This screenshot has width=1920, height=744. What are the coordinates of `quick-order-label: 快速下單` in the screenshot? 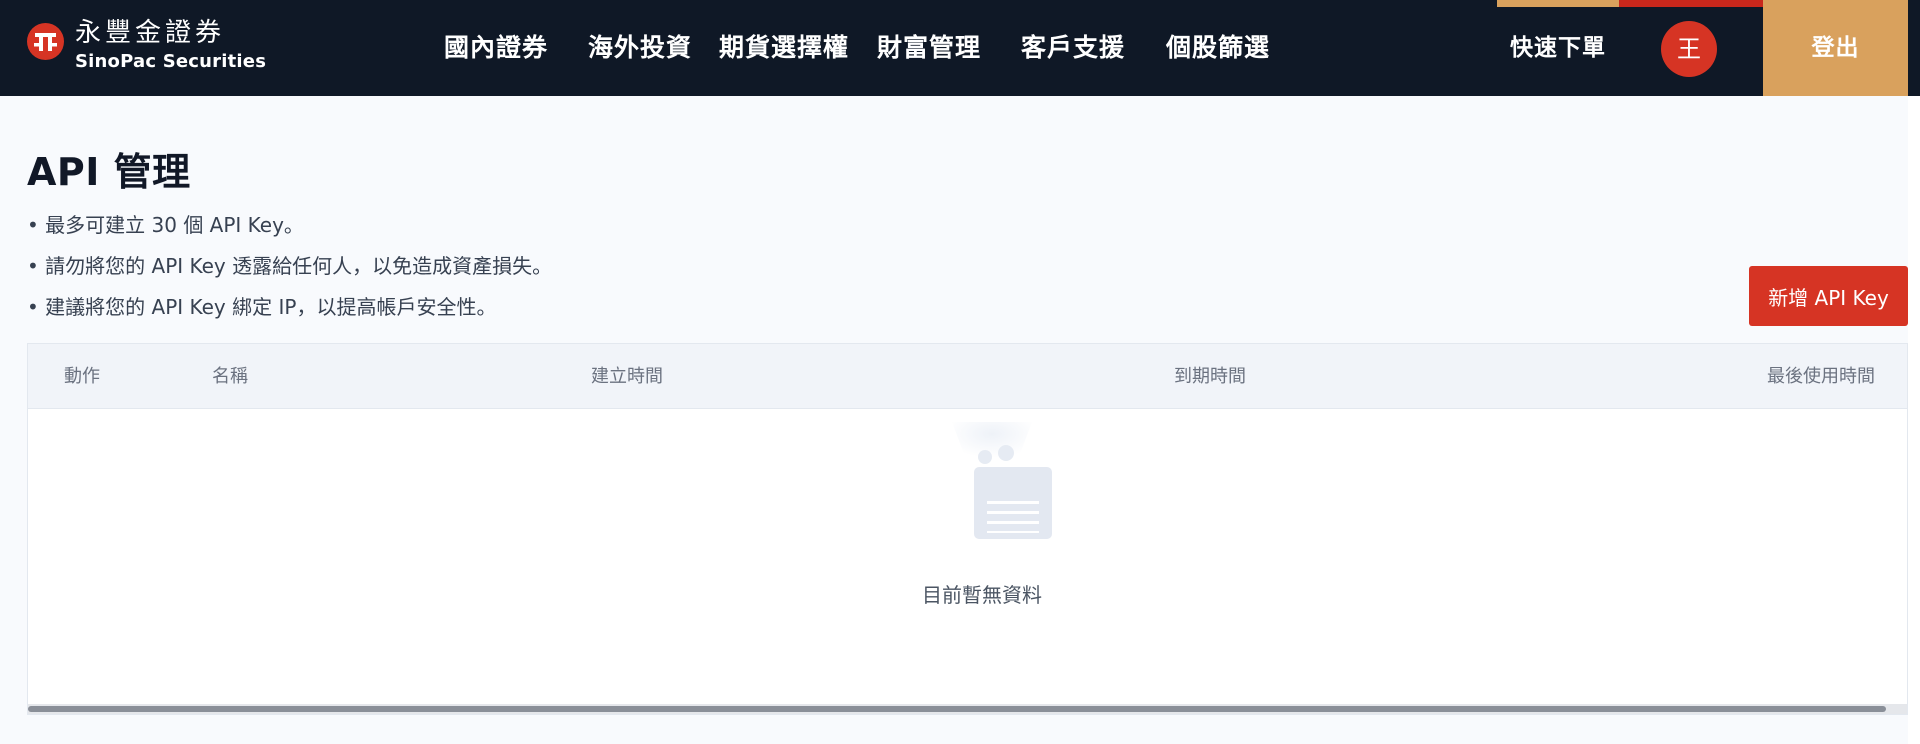 It's located at (1558, 48).